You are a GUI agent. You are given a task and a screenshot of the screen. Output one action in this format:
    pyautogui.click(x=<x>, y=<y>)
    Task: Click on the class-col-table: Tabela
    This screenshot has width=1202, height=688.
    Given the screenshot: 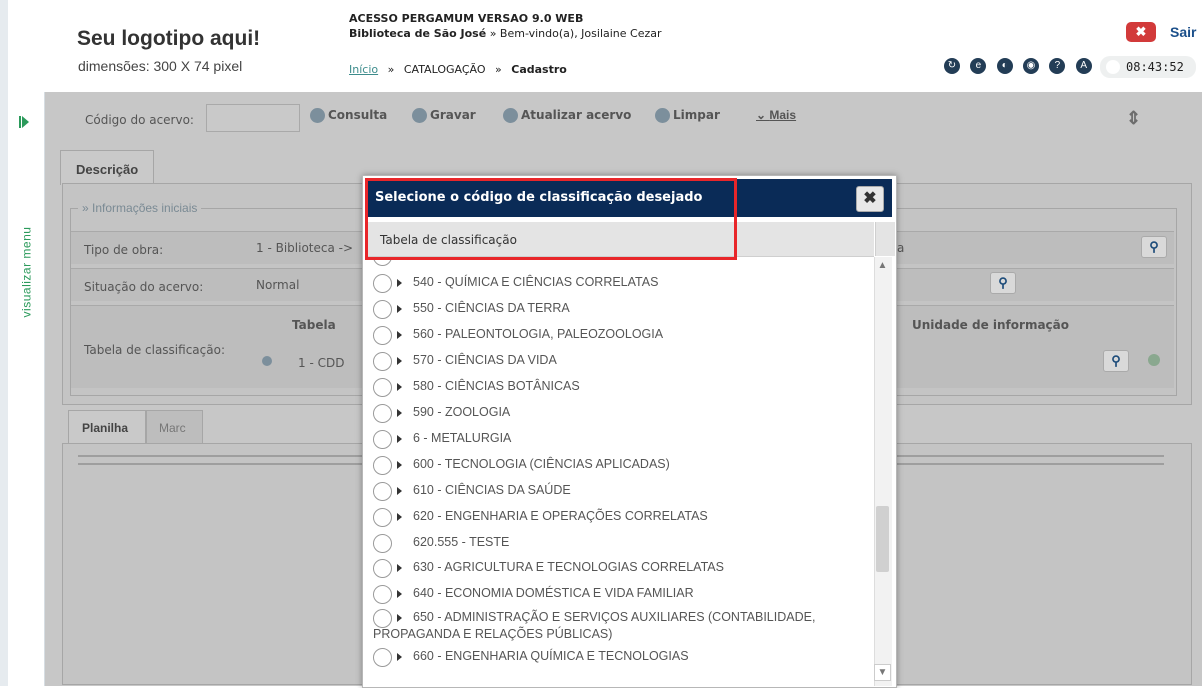 What is the action you would take?
    pyautogui.click(x=314, y=325)
    